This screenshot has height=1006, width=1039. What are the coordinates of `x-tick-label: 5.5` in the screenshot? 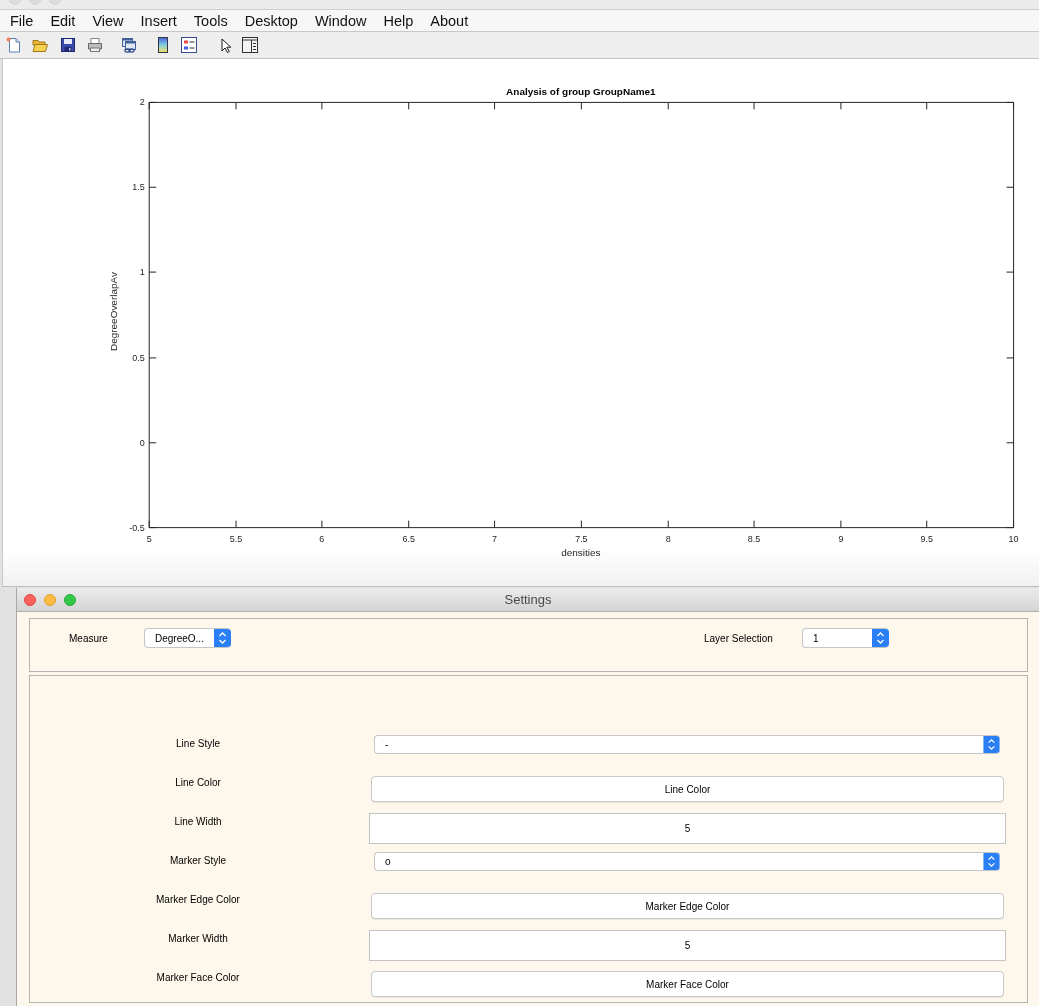 It's located at (236, 539).